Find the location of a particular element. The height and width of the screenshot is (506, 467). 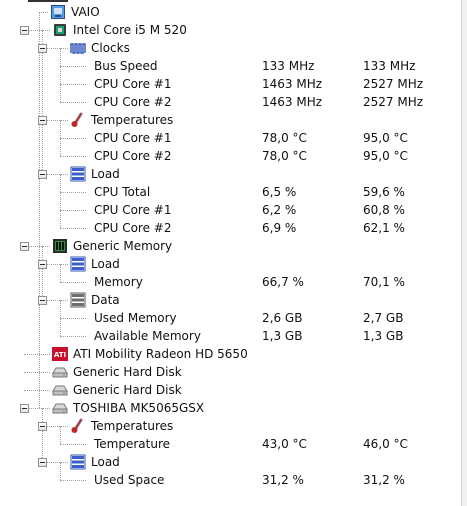

clipped-row-icon is located at coordinates (48, 1).